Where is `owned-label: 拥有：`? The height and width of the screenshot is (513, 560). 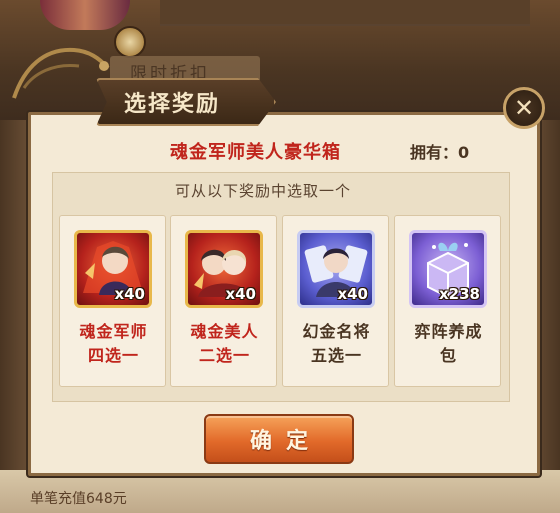
owned-label: 拥有： is located at coordinates (434, 152).